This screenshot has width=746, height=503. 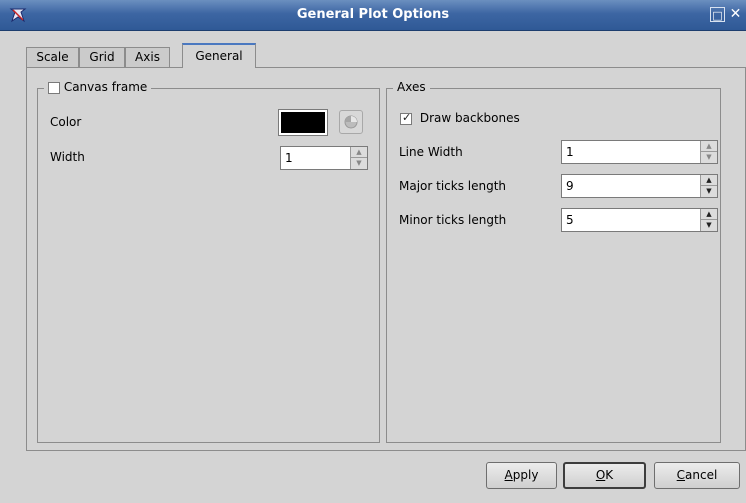 What do you see at coordinates (508, 475) in the screenshot?
I see `apply-mnemonic: A` at bounding box center [508, 475].